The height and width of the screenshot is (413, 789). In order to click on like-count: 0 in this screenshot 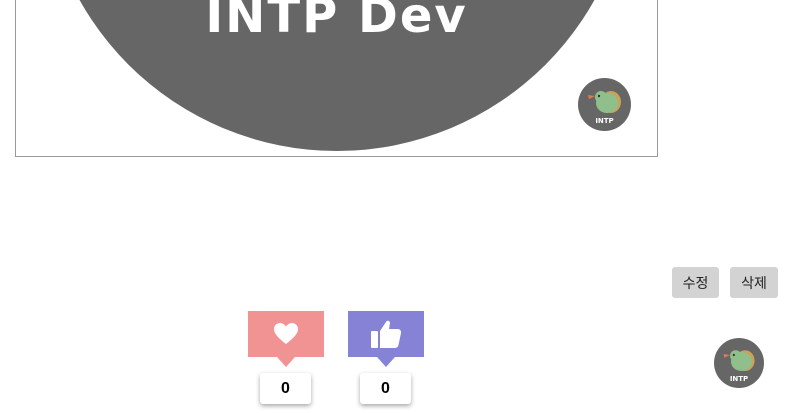, I will do `click(385, 388)`.